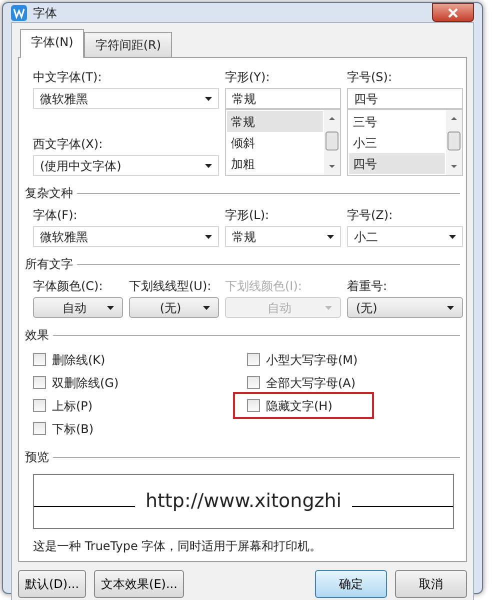 The image size is (495, 600). Describe the element at coordinates (73, 429) in the screenshot. I see `checkbox-label: 下标(B)` at that location.